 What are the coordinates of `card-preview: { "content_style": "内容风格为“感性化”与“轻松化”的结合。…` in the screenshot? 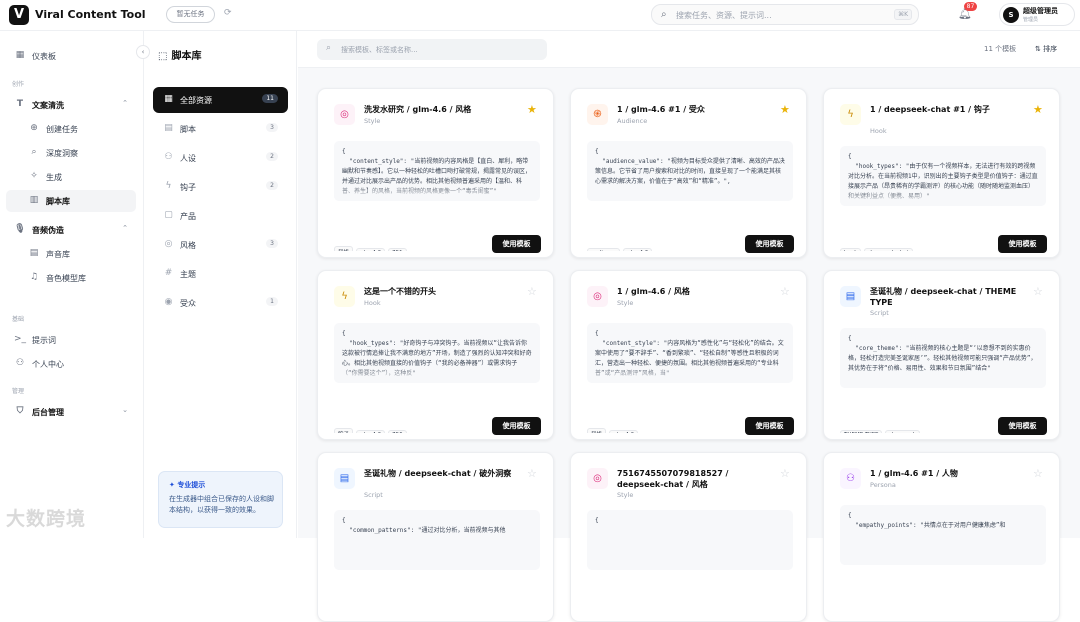 It's located at (690, 353).